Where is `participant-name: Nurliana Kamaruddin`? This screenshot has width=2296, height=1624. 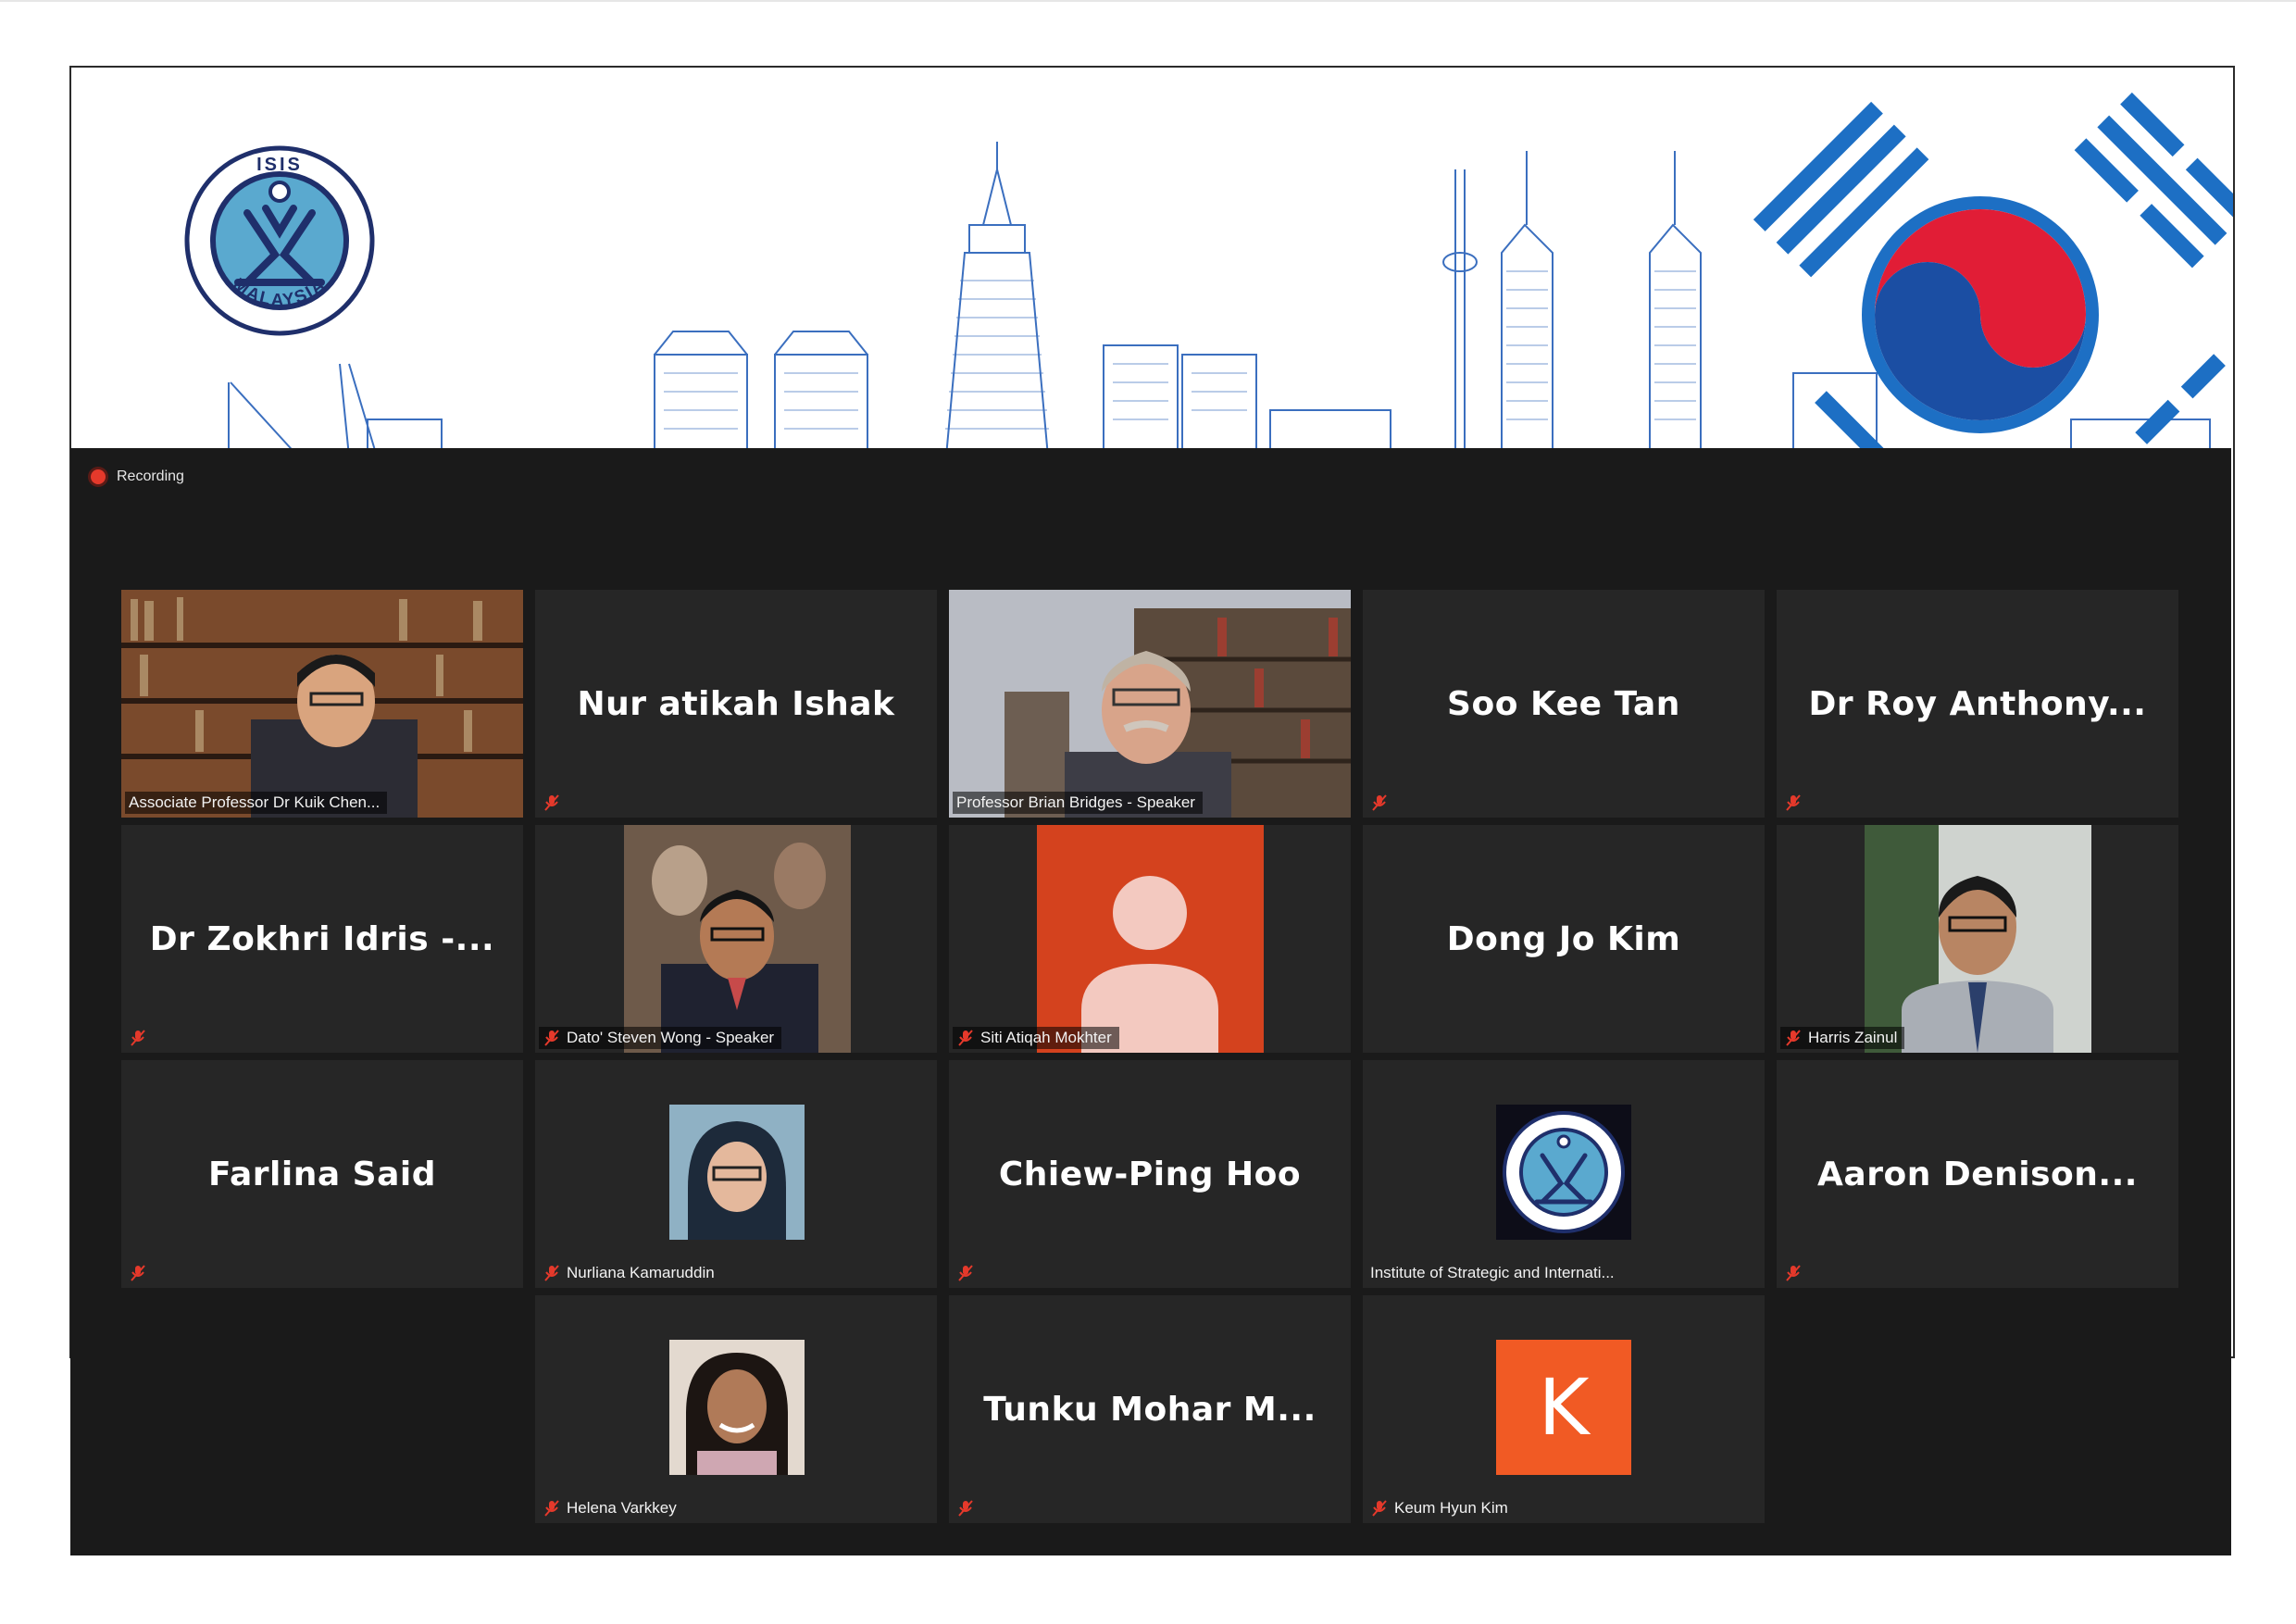 participant-name: Nurliana Kamaruddin is located at coordinates (641, 1272).